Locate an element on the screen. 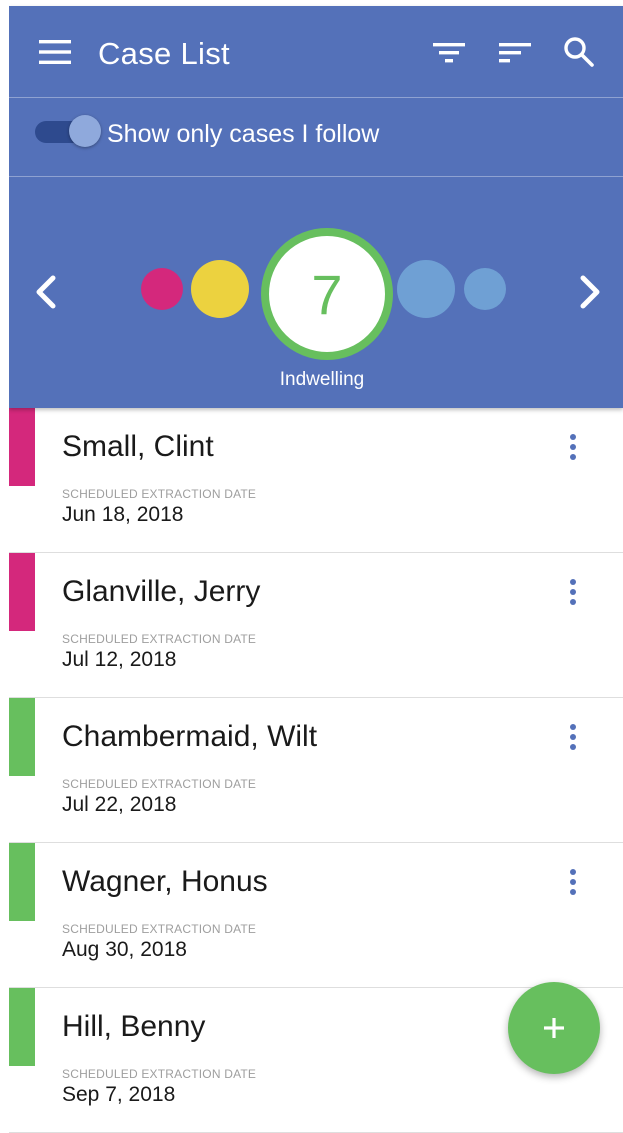 The image size is (623, 1133). case-name: Hill, Benny is located at coordinates (134, 1026).